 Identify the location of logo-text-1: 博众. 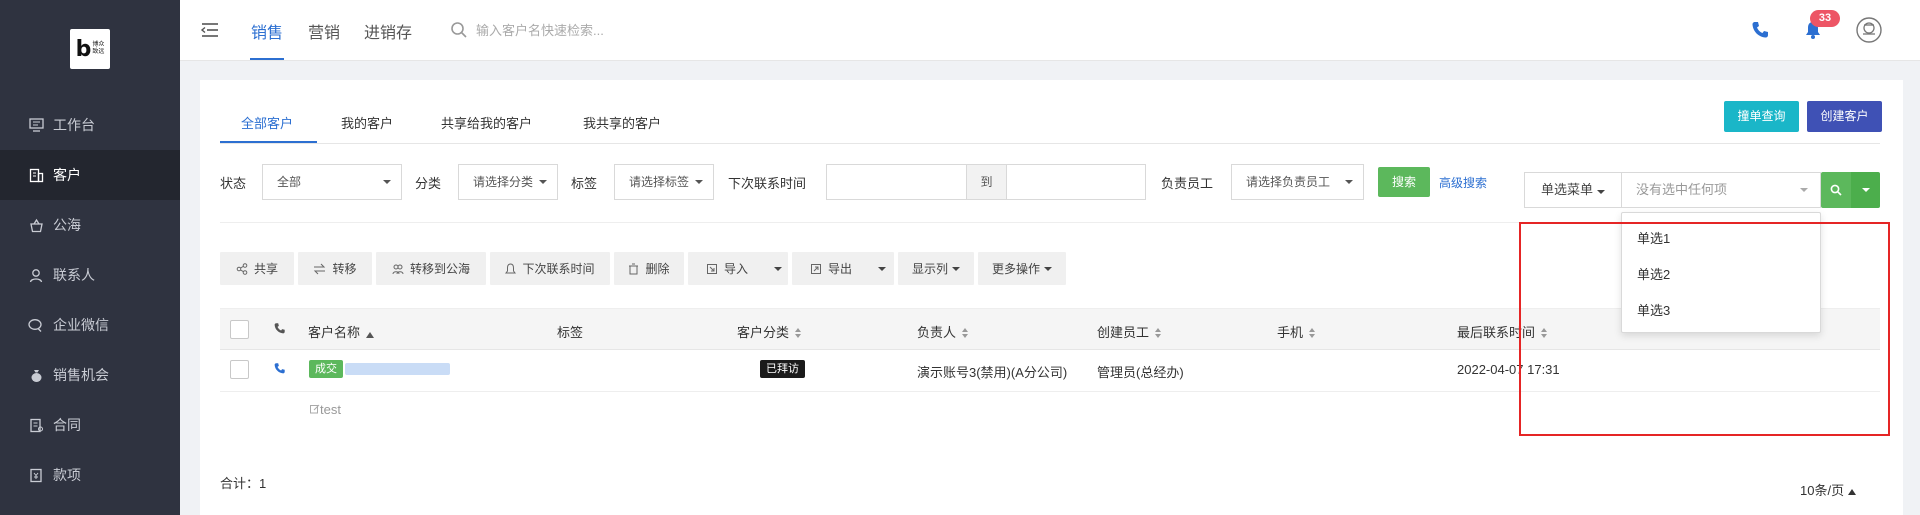
(98, 45).